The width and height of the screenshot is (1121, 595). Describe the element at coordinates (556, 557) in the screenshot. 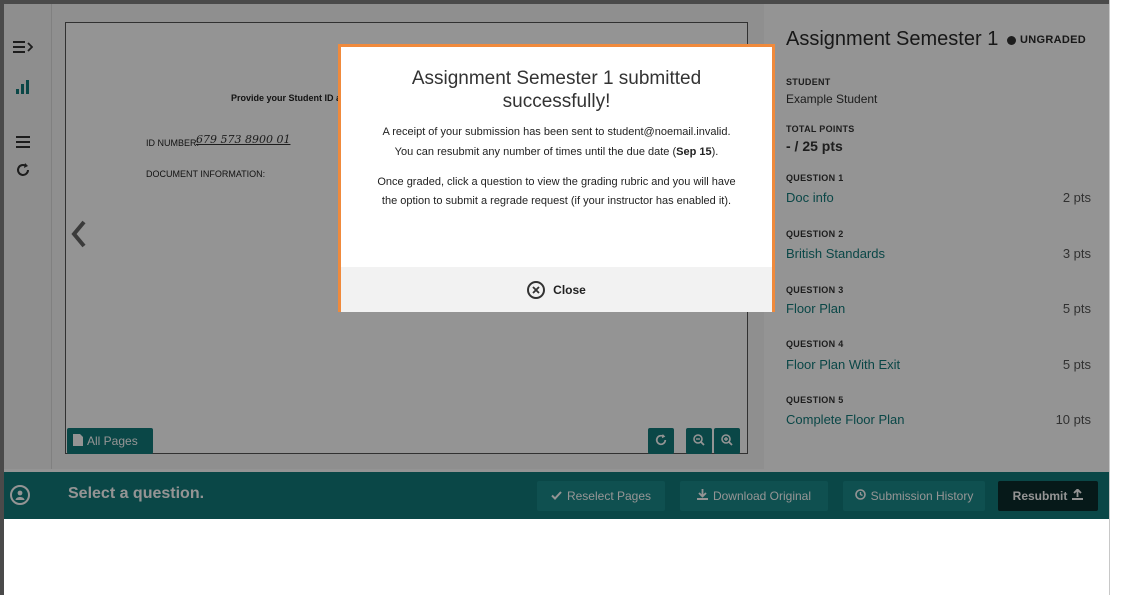

I see `blank-area` at that location.